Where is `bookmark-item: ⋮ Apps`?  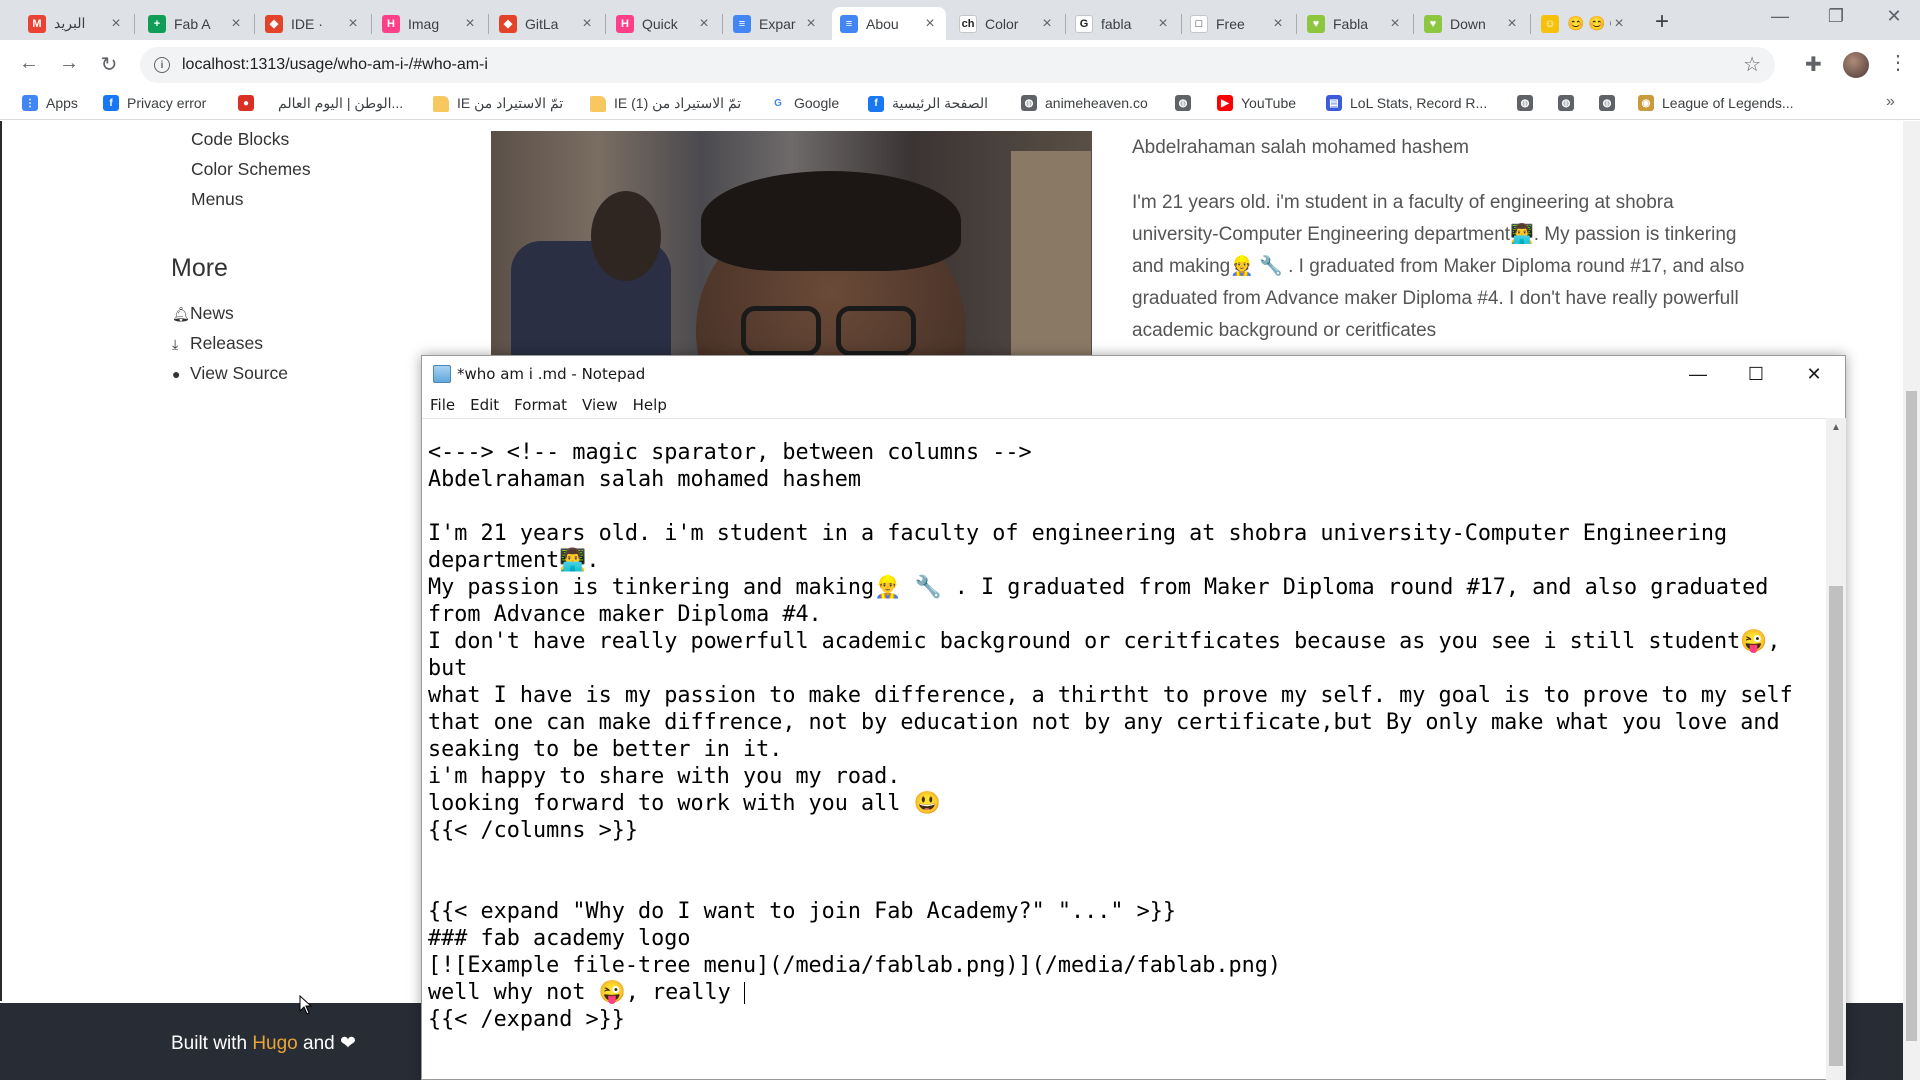 bookmark-item: ⋮ Apps is located at coordinates (50, 103).